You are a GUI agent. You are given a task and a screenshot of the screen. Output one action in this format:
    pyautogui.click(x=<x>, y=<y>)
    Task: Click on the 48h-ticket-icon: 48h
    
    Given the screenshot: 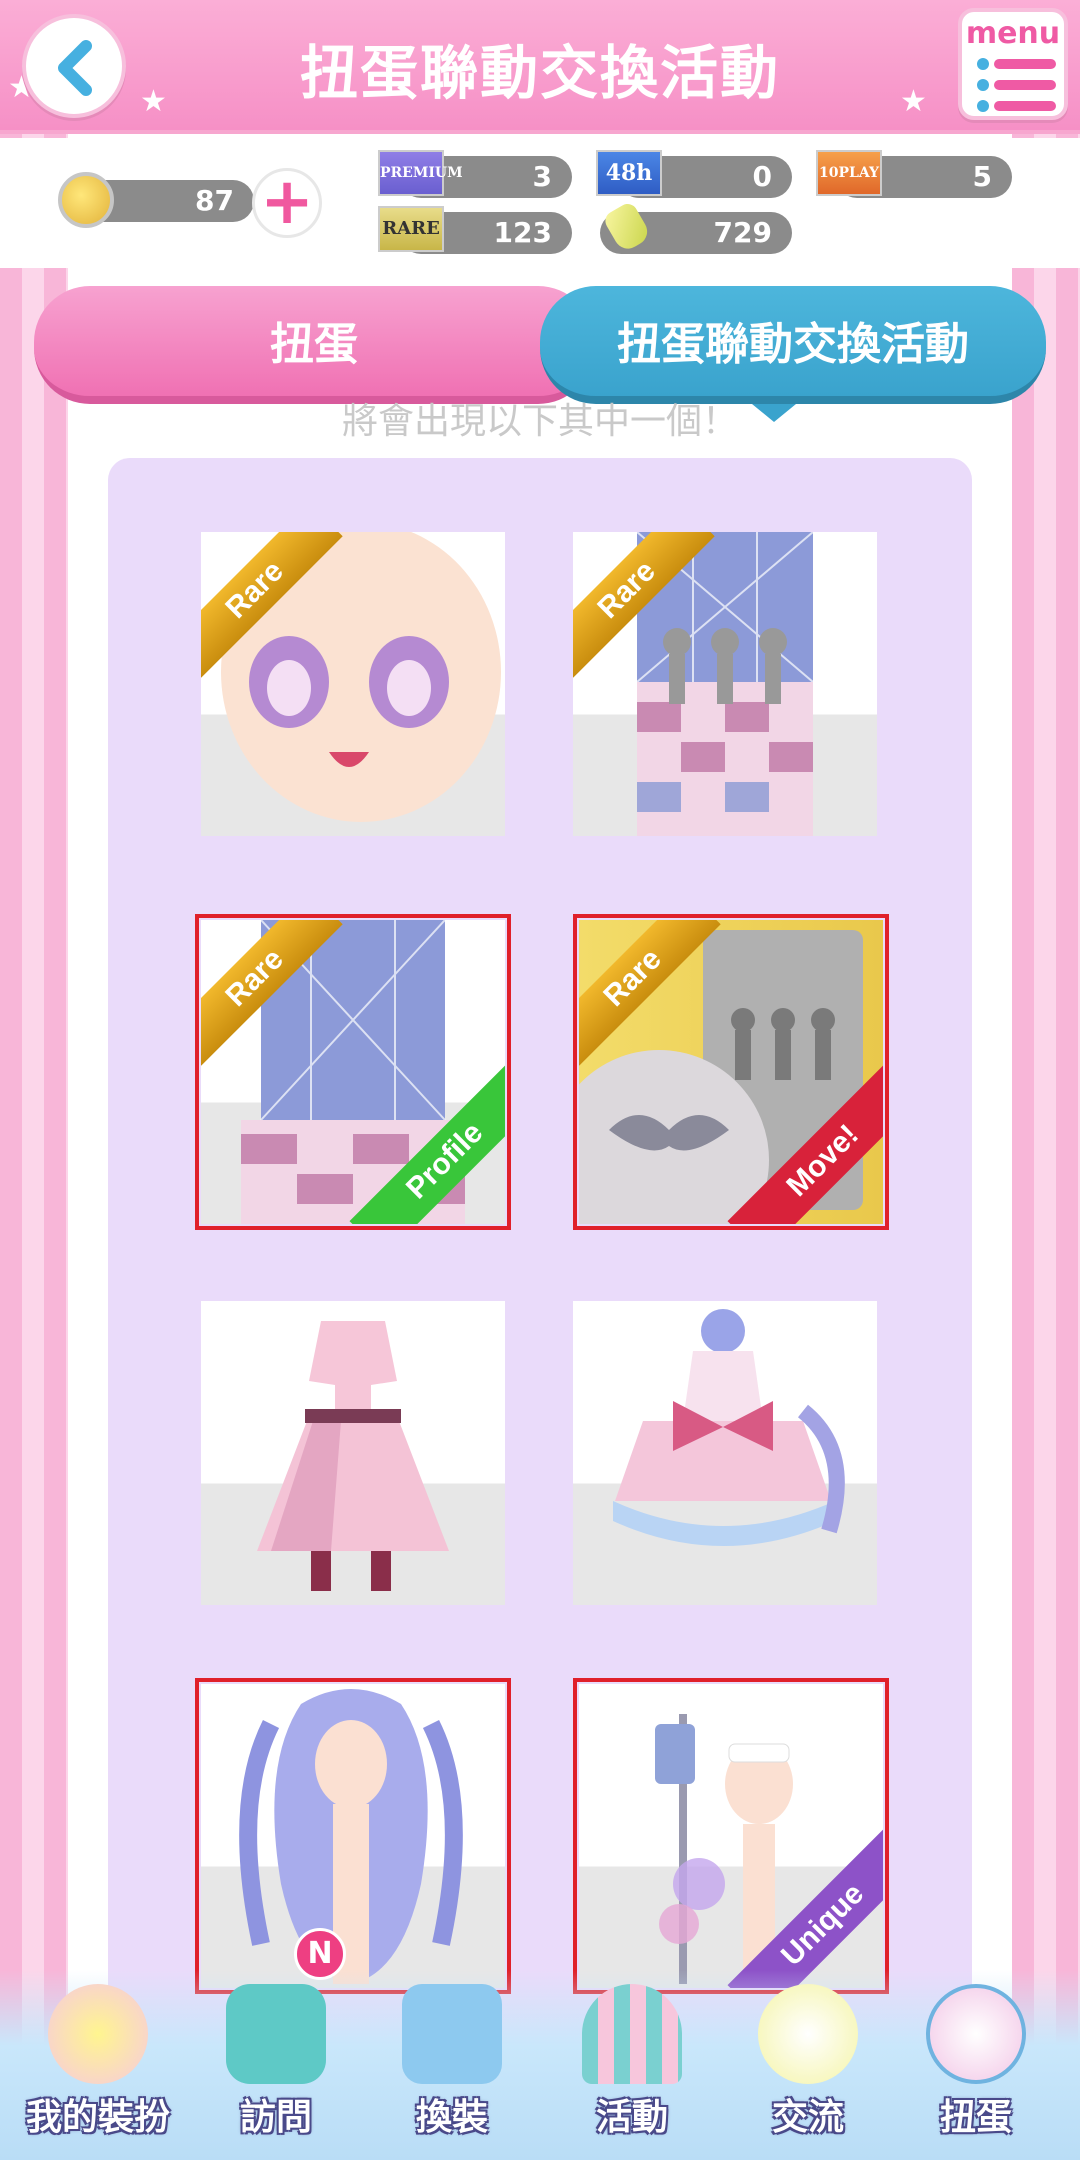 What is the action you would take?
    pyautogui.click(x=629, y=173)
    